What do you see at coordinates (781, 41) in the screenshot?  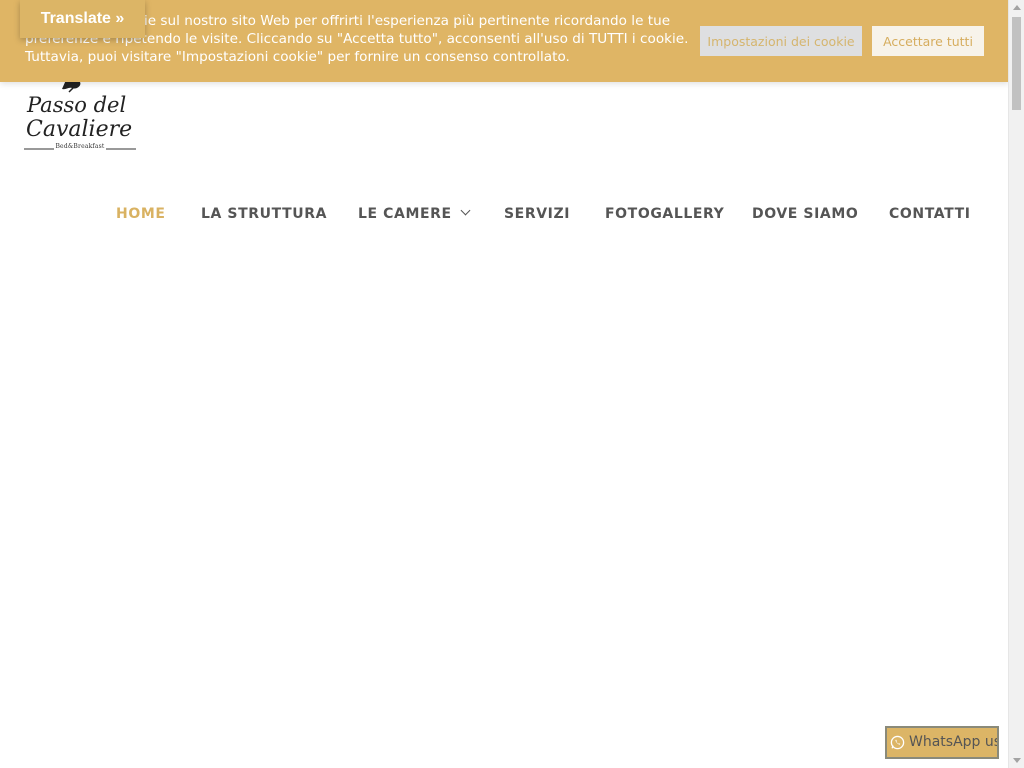 I see `cookie-settings-button: Impostazioni dei cookie` at bounding box center [781, 41].